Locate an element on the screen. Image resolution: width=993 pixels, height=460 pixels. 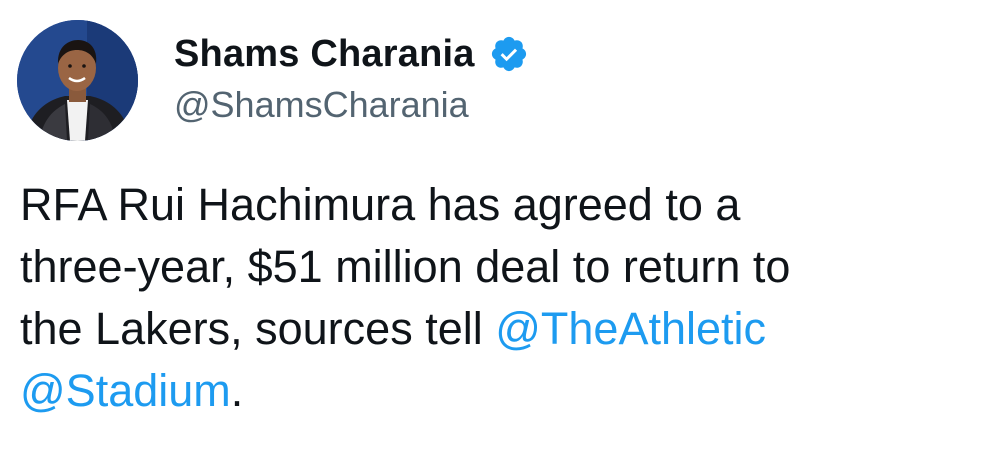
tweet-line-3-text: the Lakers, sources tell is located at coordinates (258, 328).